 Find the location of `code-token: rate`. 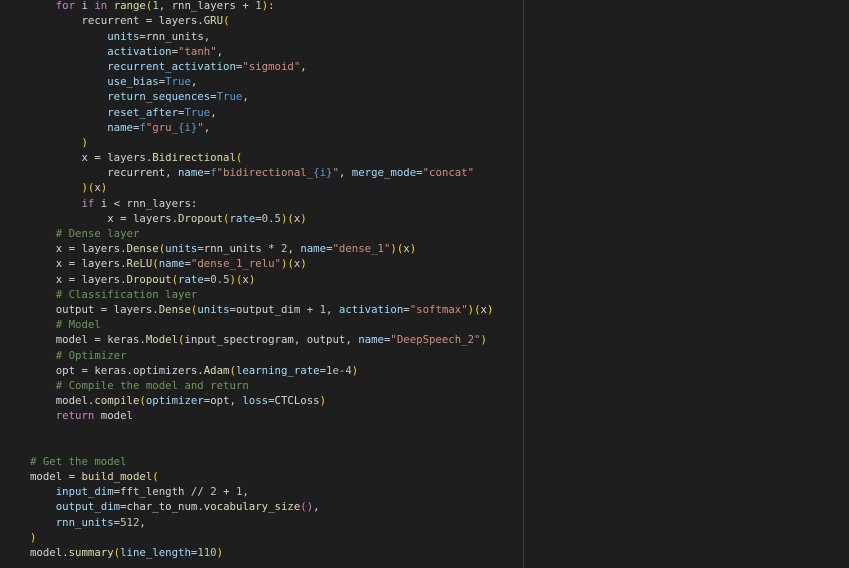

code-token: rate is located at coordinates (242, 218).